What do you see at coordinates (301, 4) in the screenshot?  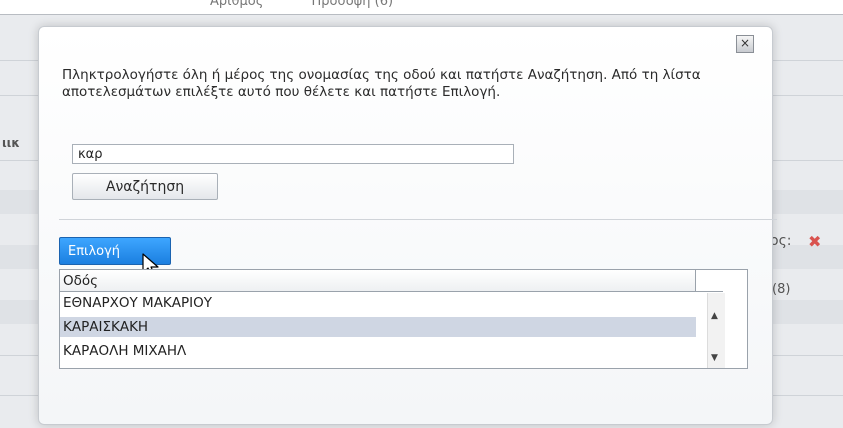 I see `background-table-header: Αριθμός Προσοψη (6)` at bounding box center [301, 4].